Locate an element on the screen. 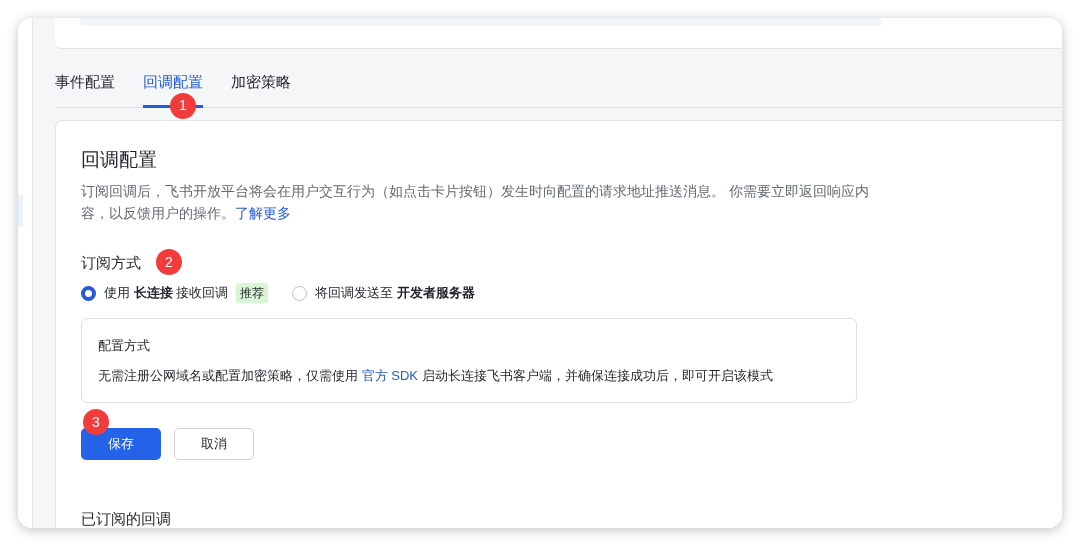 This screenshot has height=546, width=1080. radio-label: 将回调发送至 开发者服务器 is located at coordinates (395, 293).